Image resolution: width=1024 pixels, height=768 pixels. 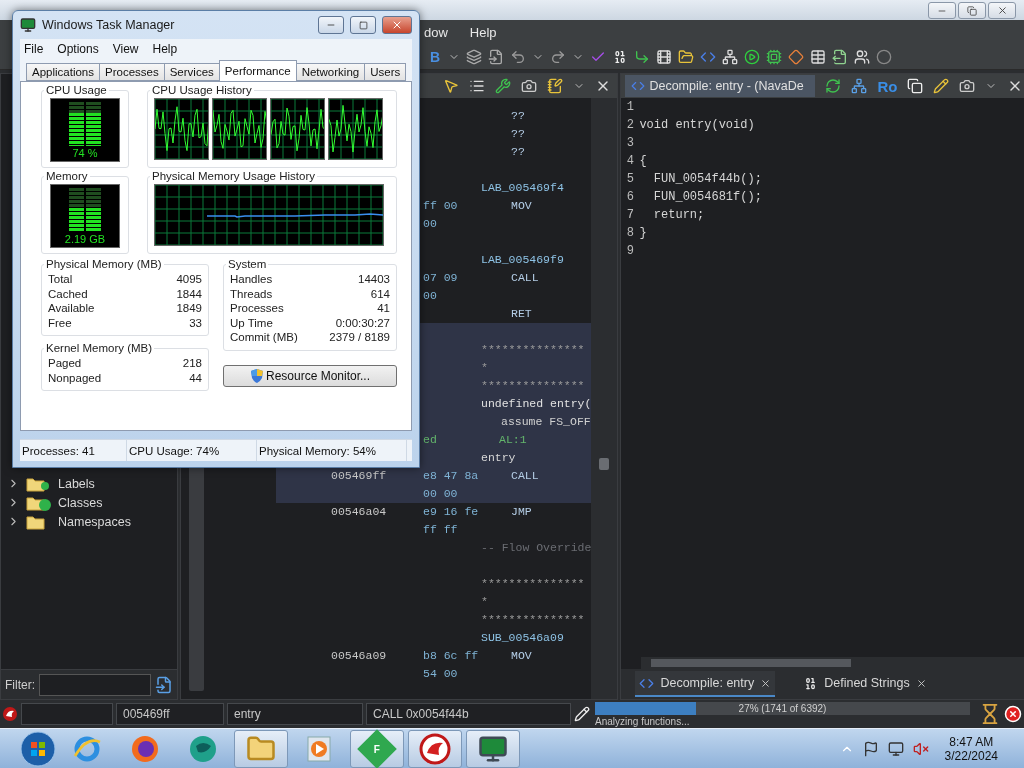 What do you see at coordinates (203, 748) in the screenshot?
I see `globe-icon` at bounding box center [203, 748].